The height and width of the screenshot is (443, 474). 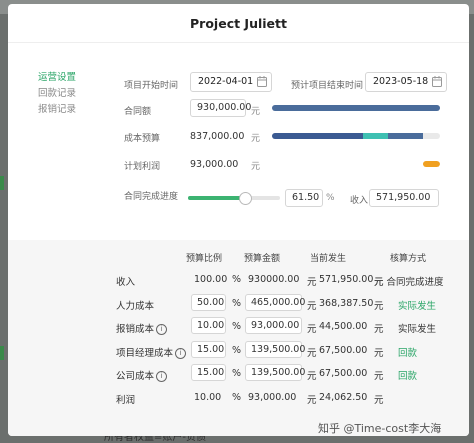 I want to click on progress-slider-fill, so click(x=216, y=198).